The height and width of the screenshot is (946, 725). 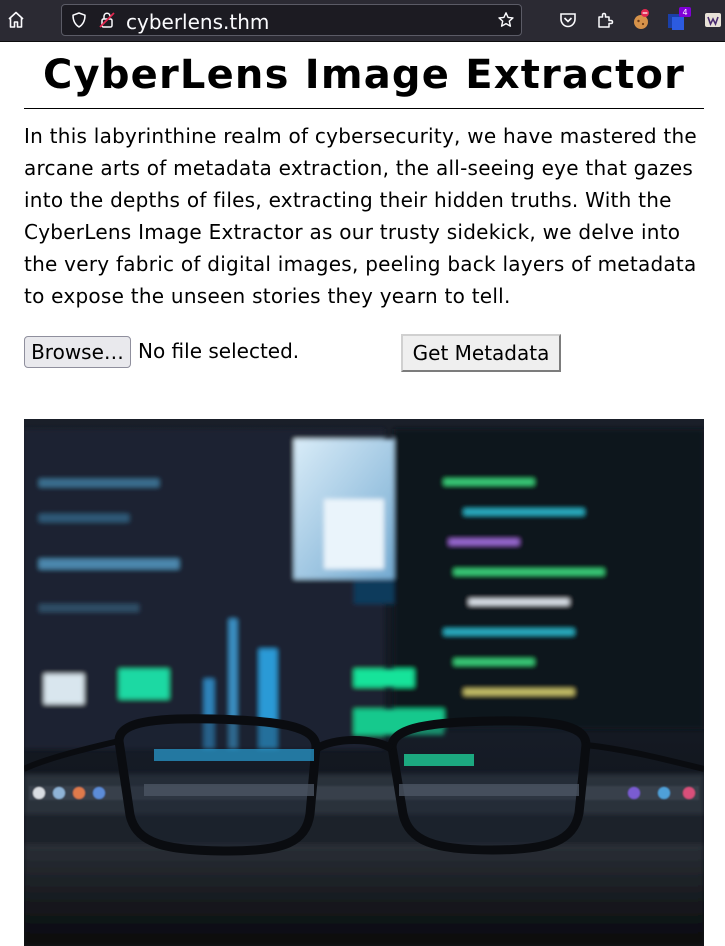 I want to click on extension-badge-count: 4, so click(x=684, y=12).